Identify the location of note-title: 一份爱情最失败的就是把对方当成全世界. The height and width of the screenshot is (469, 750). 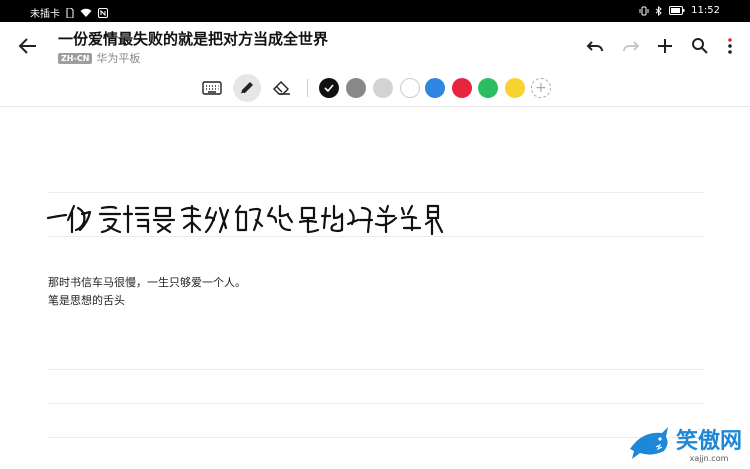
(193, 39).